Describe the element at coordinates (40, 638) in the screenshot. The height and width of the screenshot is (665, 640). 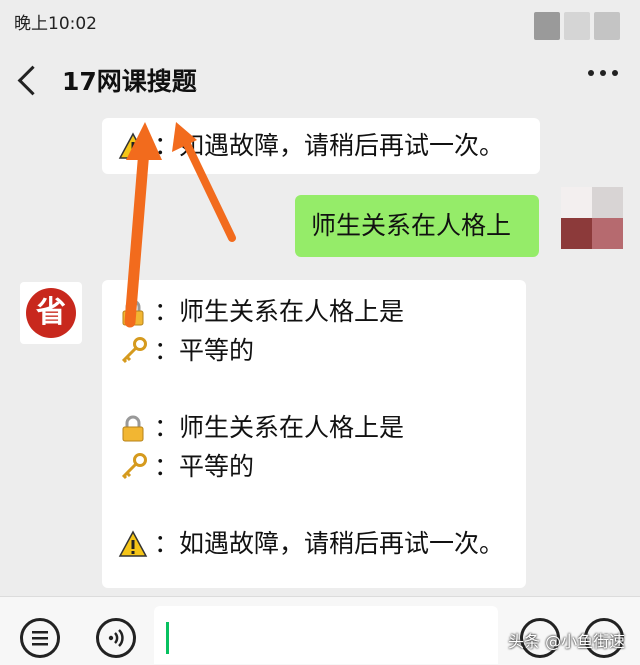
I see `menu-list-icon` at that location.